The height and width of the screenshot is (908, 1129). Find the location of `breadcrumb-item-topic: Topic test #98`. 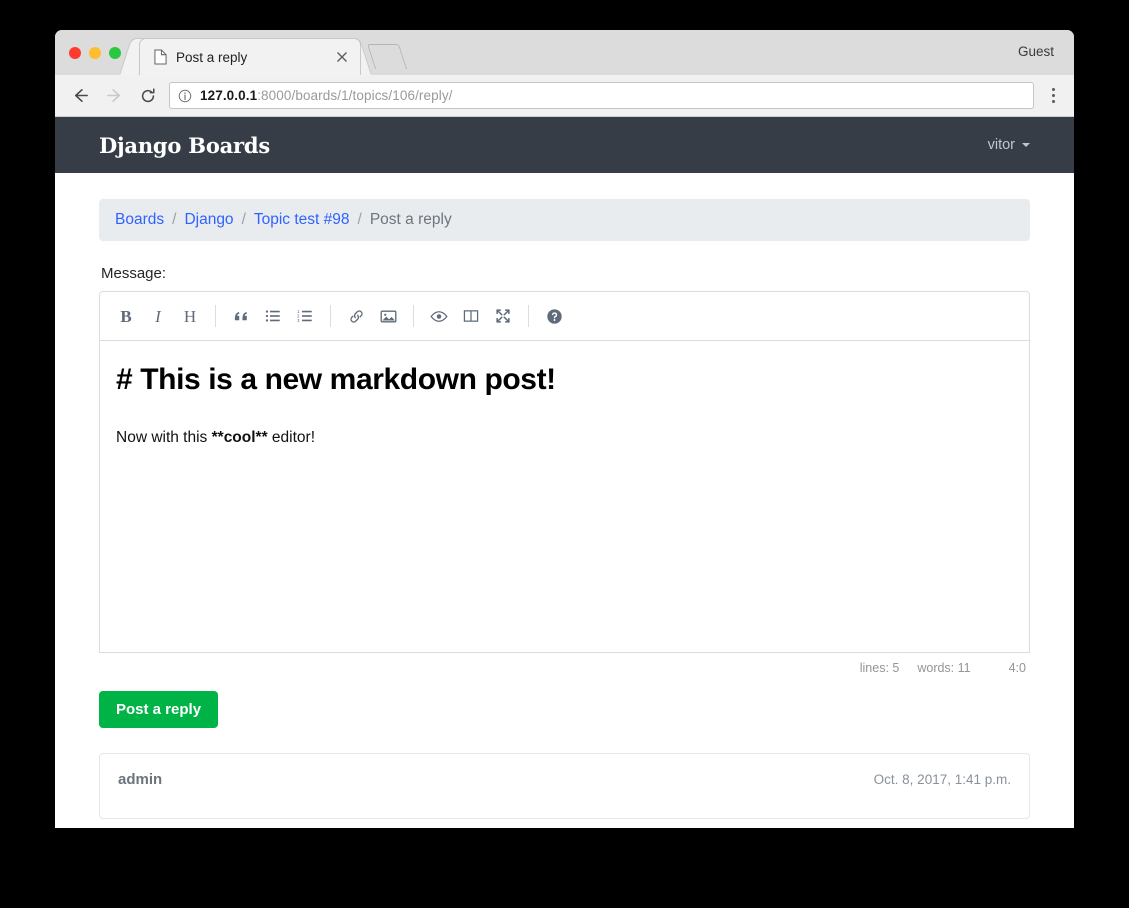

breadcrumb-item-topic: Topic test #98 is located at coordinates (302, 220).